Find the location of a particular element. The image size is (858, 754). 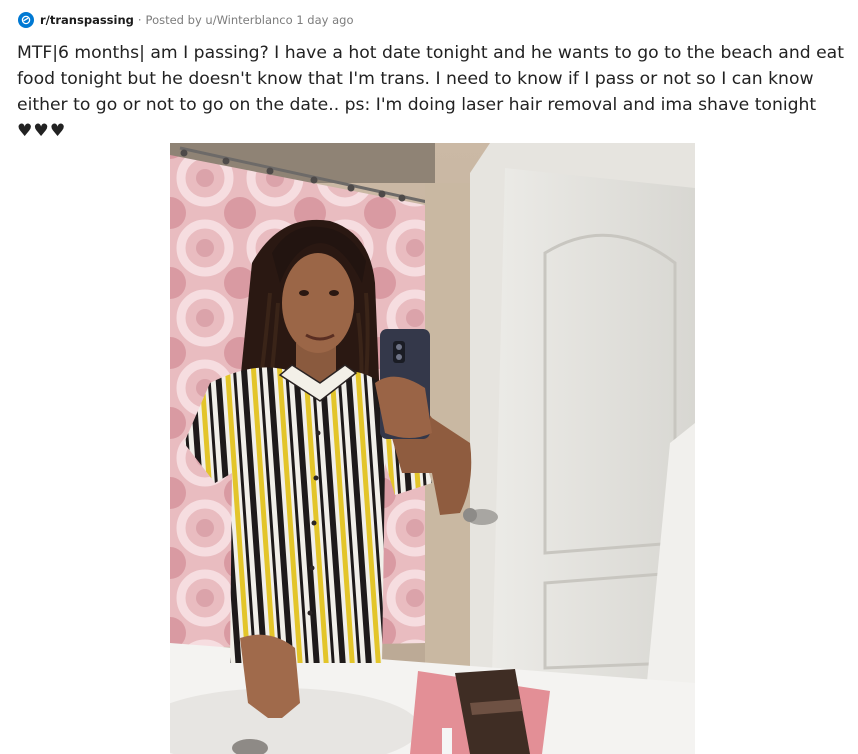

community-icon is located at coordinates (26, 20).